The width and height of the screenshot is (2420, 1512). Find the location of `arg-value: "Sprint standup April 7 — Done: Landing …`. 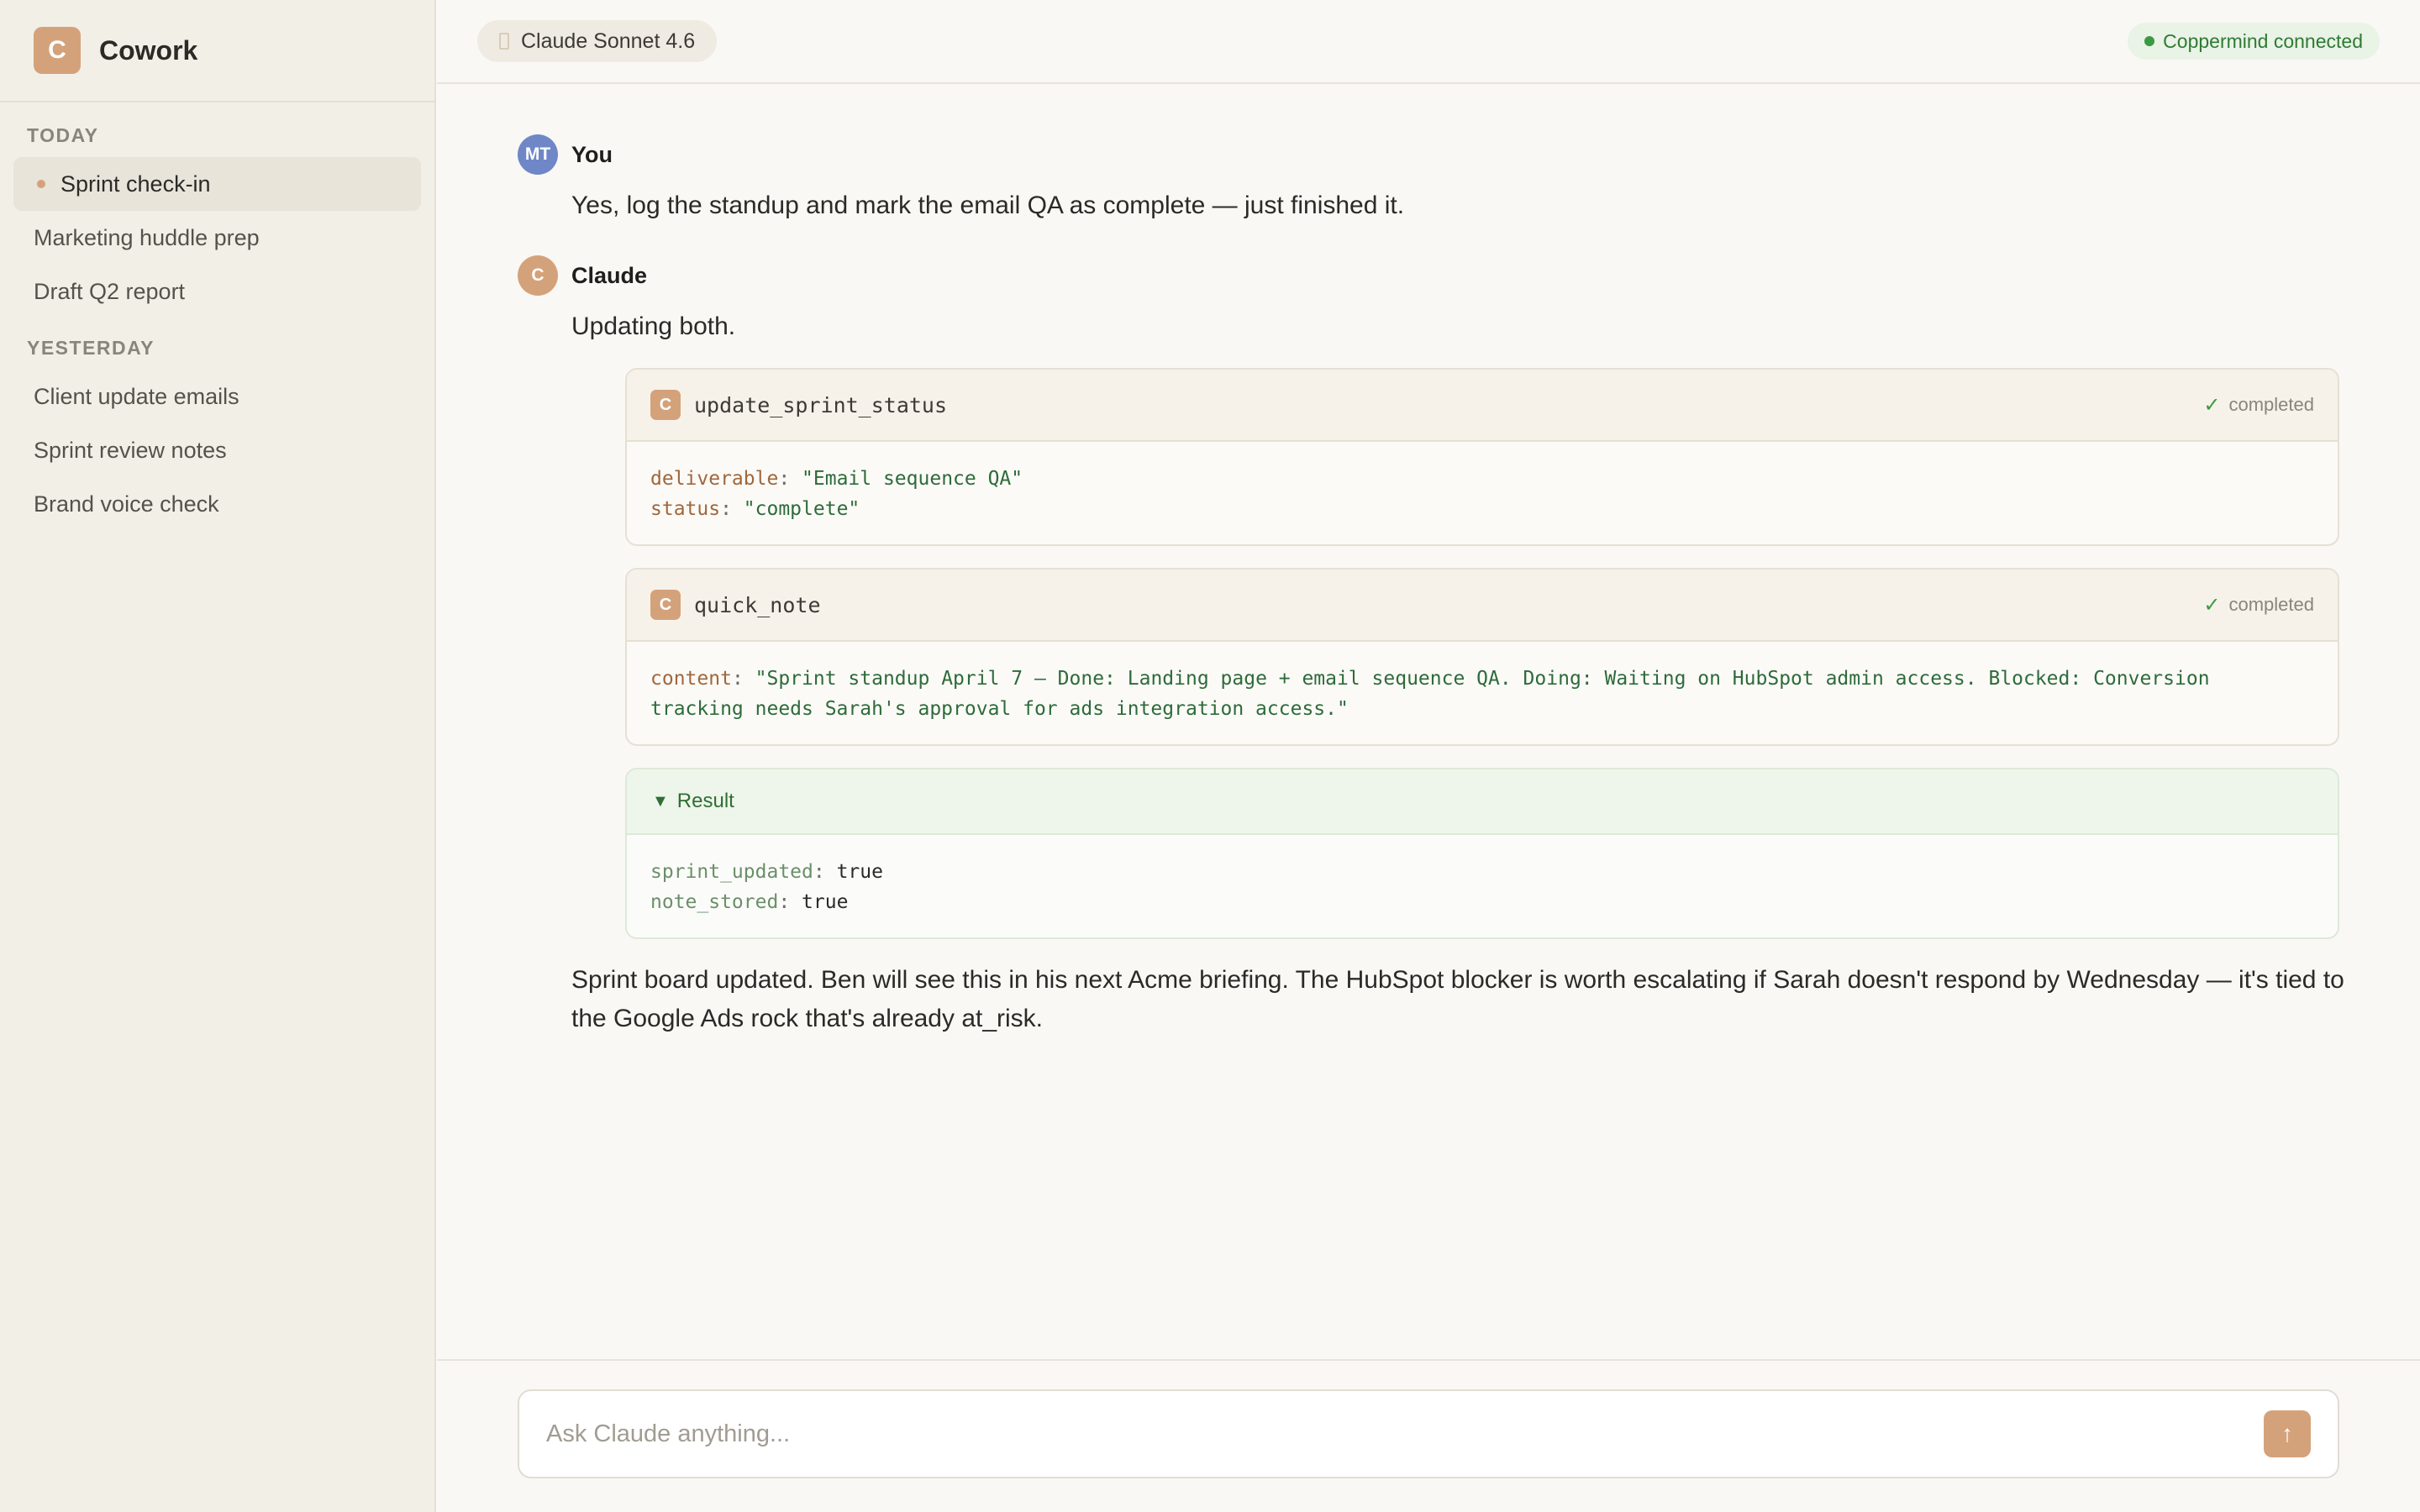

arg-value: "Sprint standup April 7 — Done: Landing … is located at coordinates (1430, 694).